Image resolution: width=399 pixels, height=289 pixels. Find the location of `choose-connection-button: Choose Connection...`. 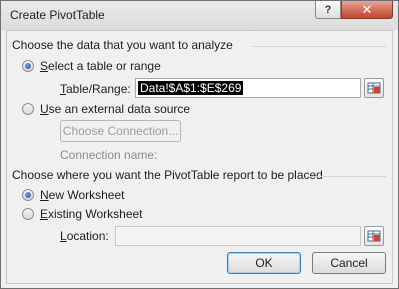

choose-connection-button: Choose Connection... is located at coordinates (120, 131).